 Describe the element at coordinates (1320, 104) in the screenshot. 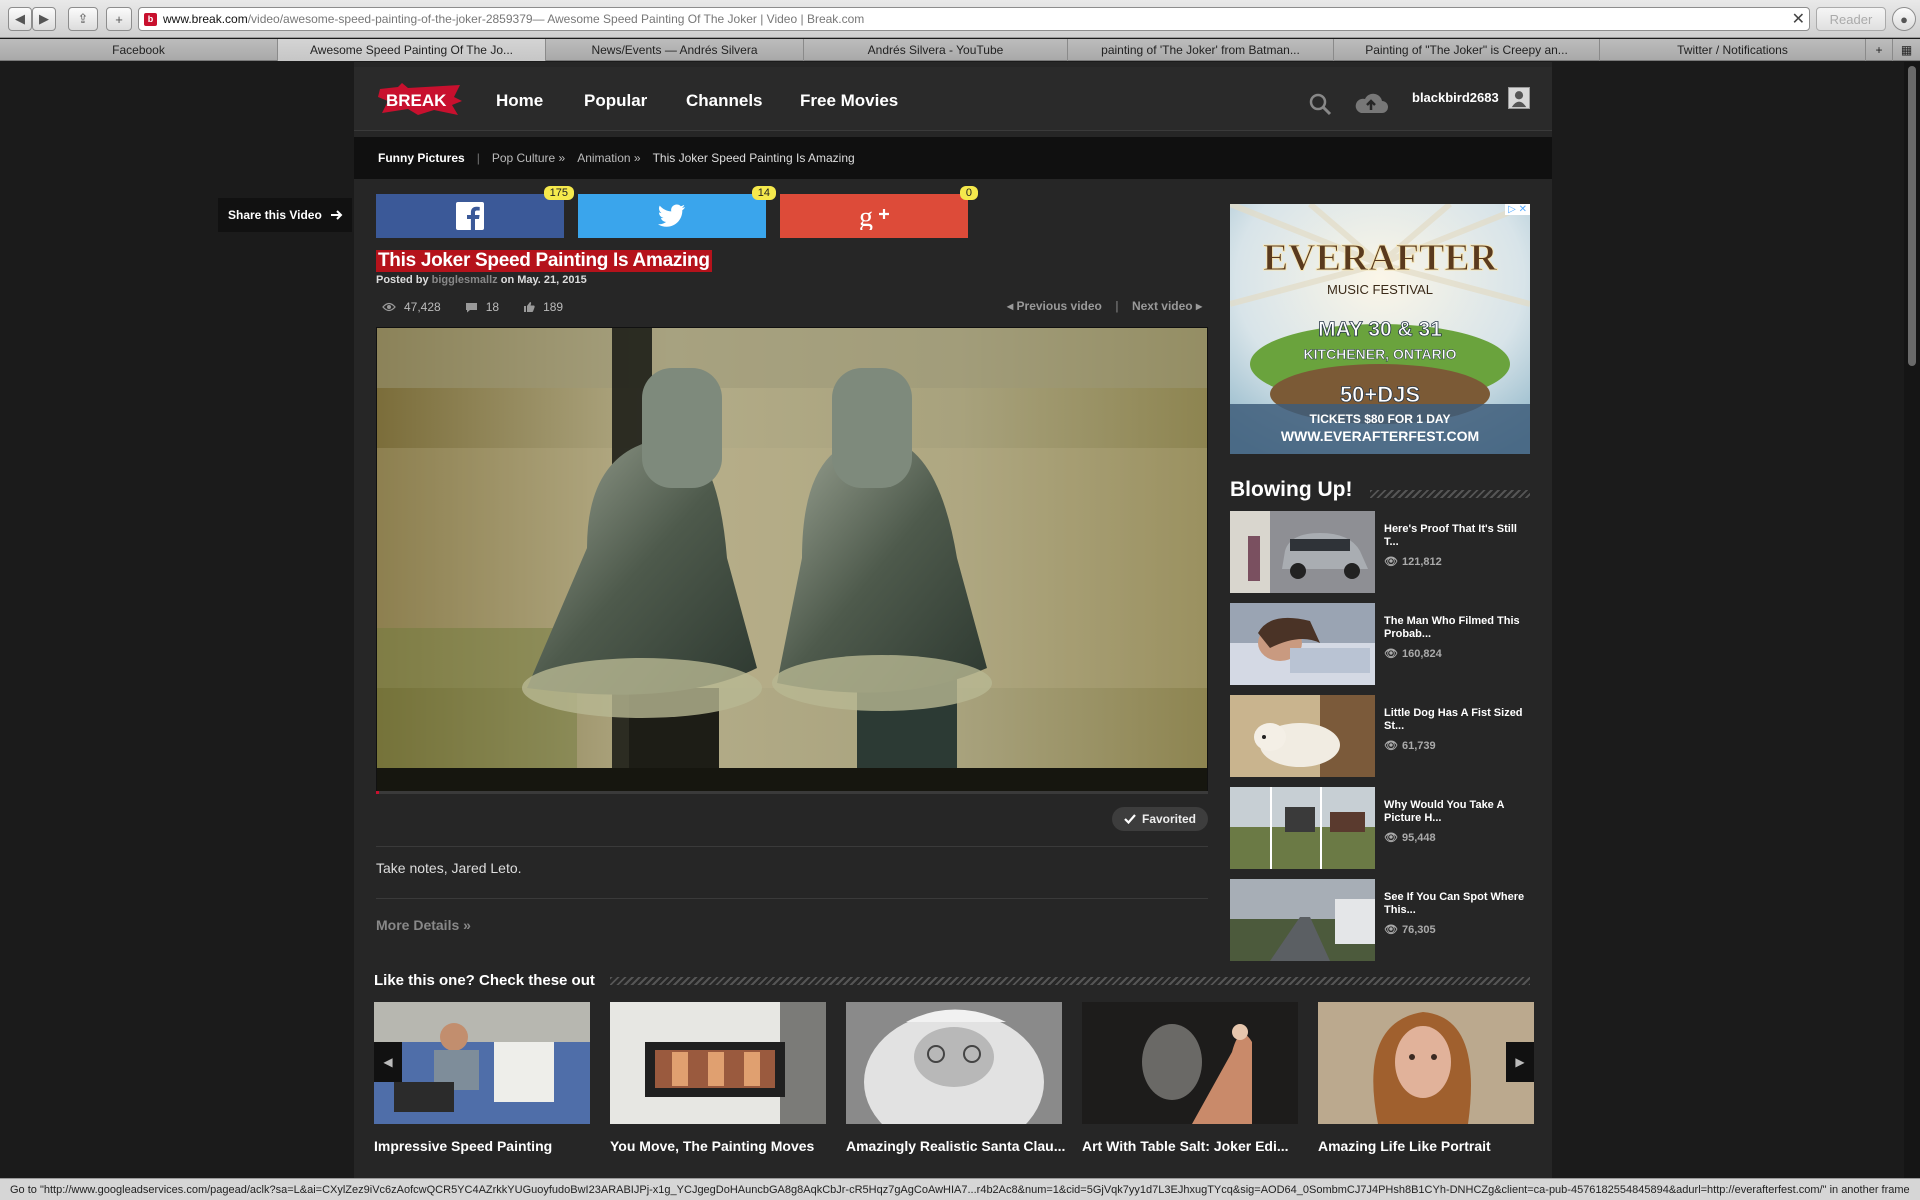

I see `search-icon` at that location.